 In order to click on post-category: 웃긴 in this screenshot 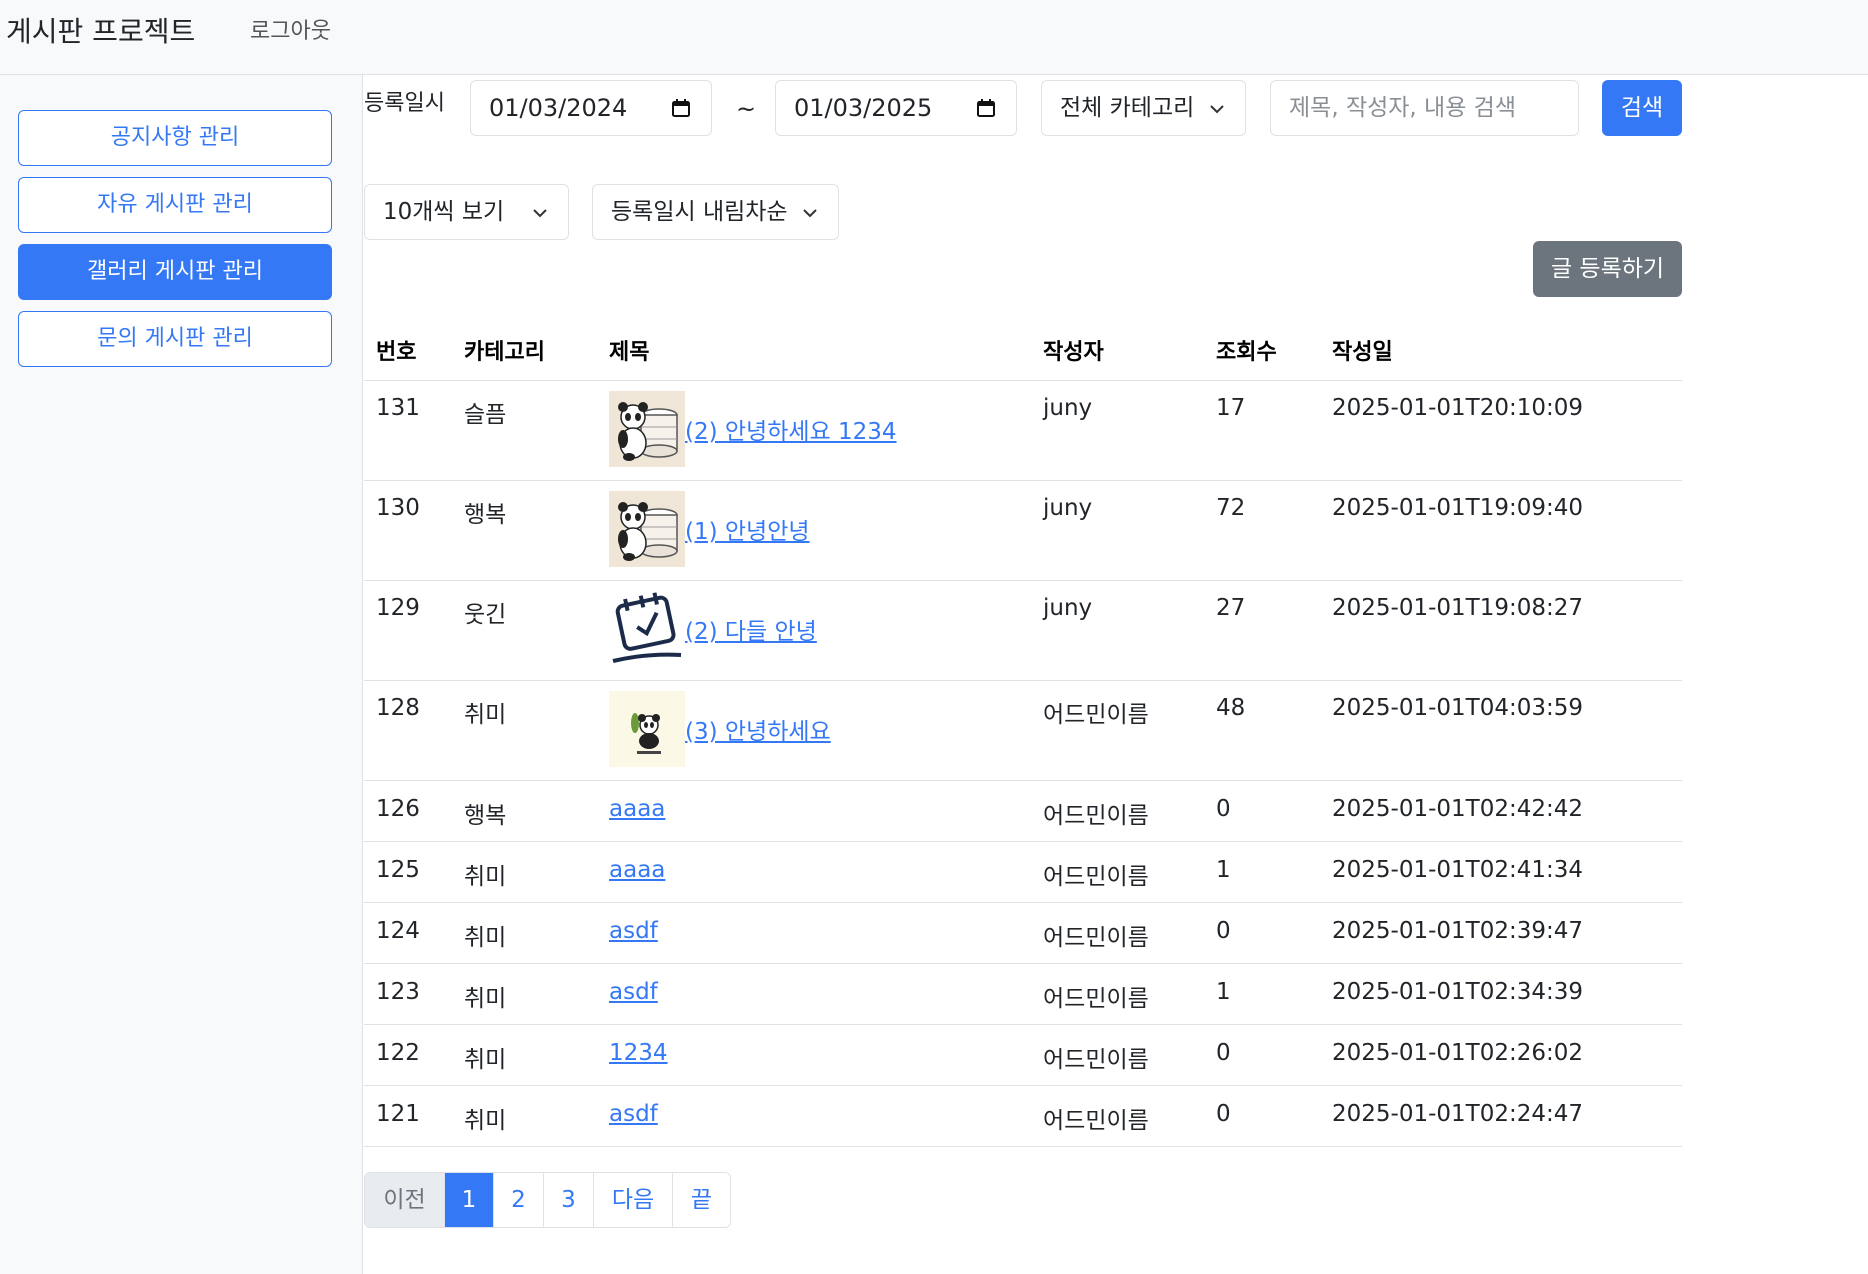, I will do `click(524, 630)`.